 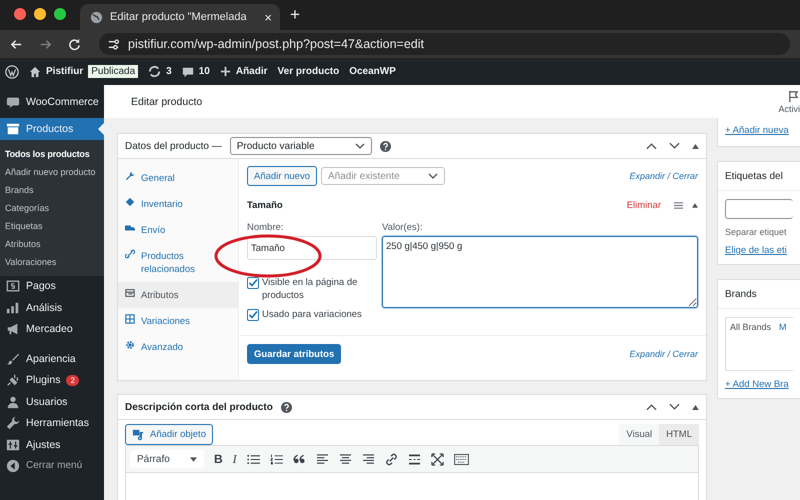 What do you see at coordinates (290, 17) in the screenshot?
I see `new-tab-button: +` at bounding box center [290, 17].